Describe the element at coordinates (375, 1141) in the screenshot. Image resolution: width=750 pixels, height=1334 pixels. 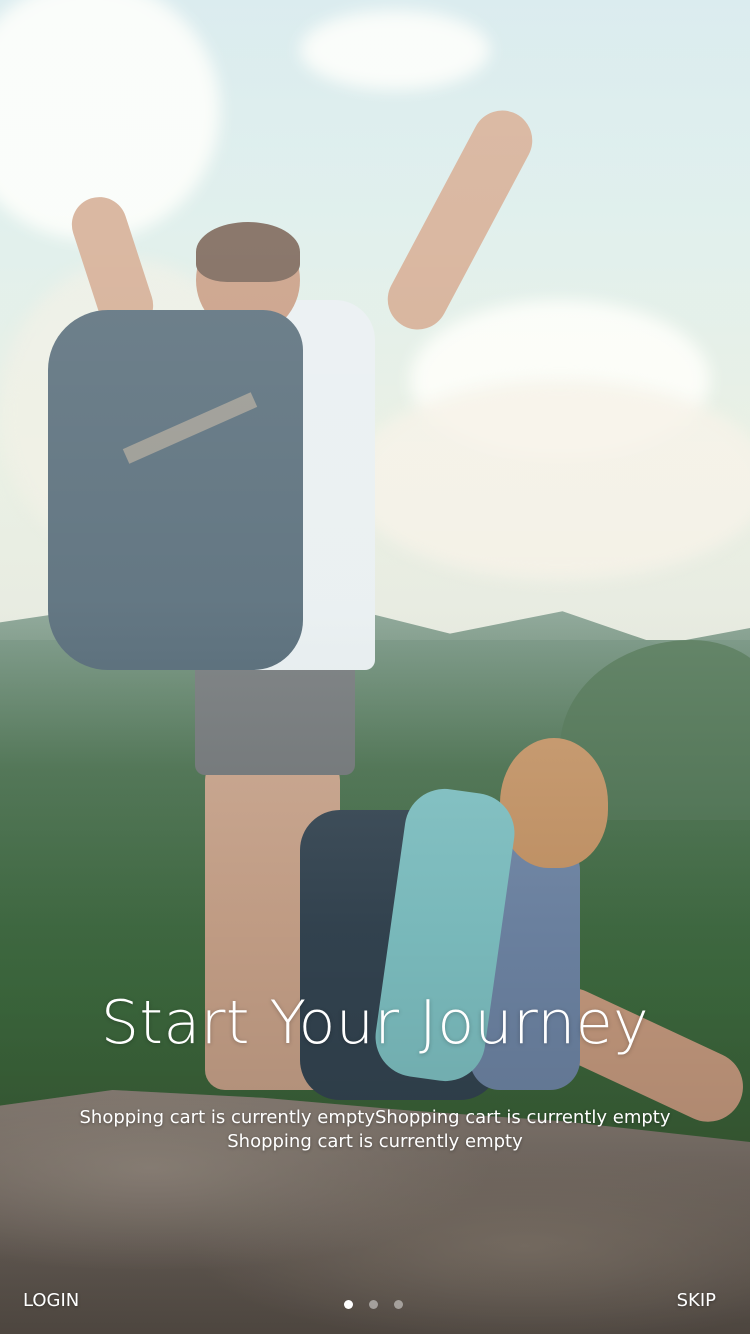
I see `subtitle-line: Shopping cart is currently empty` at that location.